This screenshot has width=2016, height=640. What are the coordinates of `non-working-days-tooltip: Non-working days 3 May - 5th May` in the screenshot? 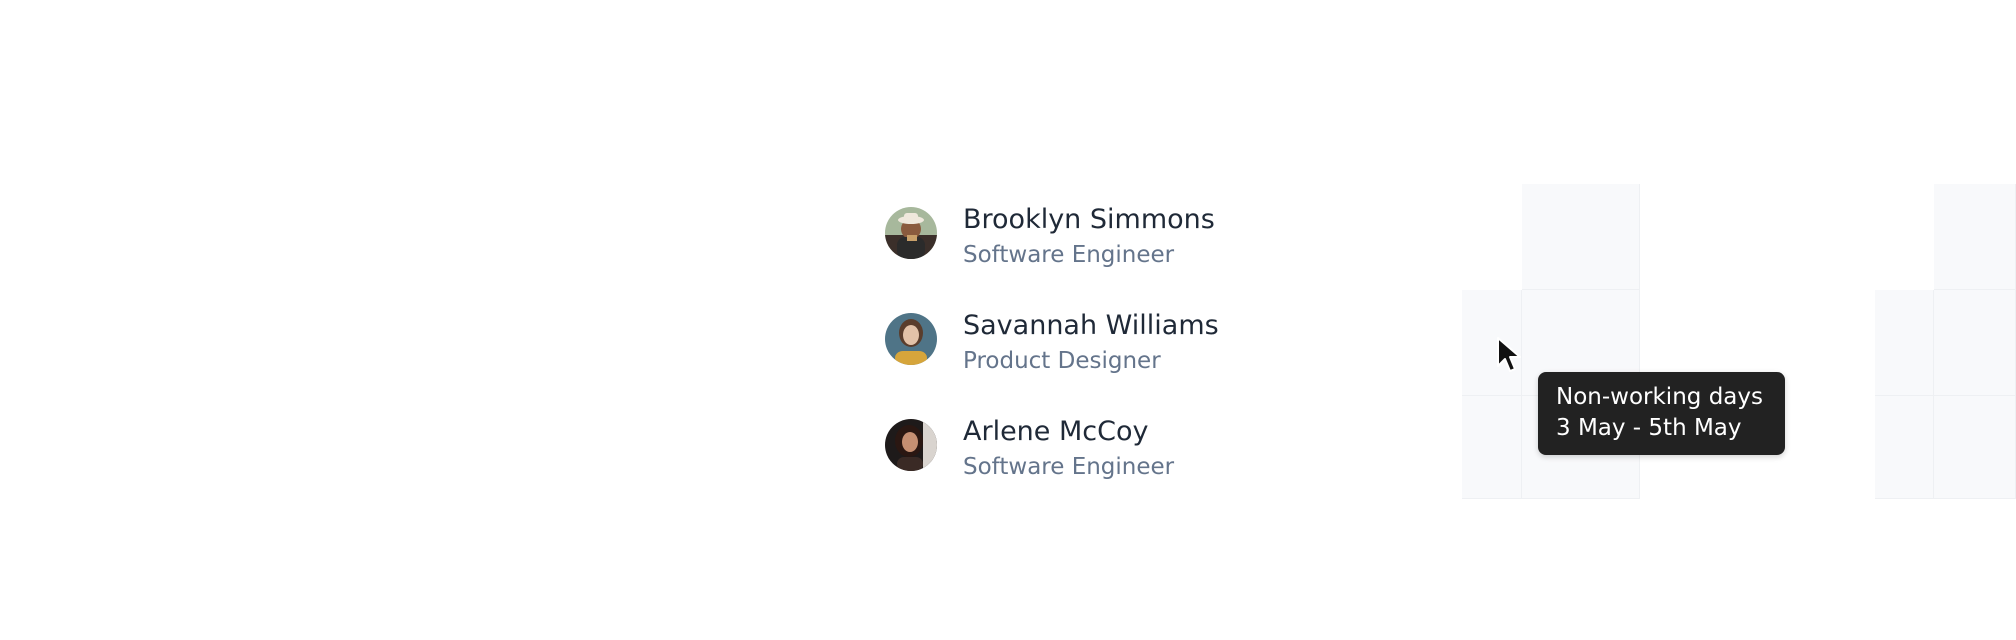 It's located at (1661, 413).